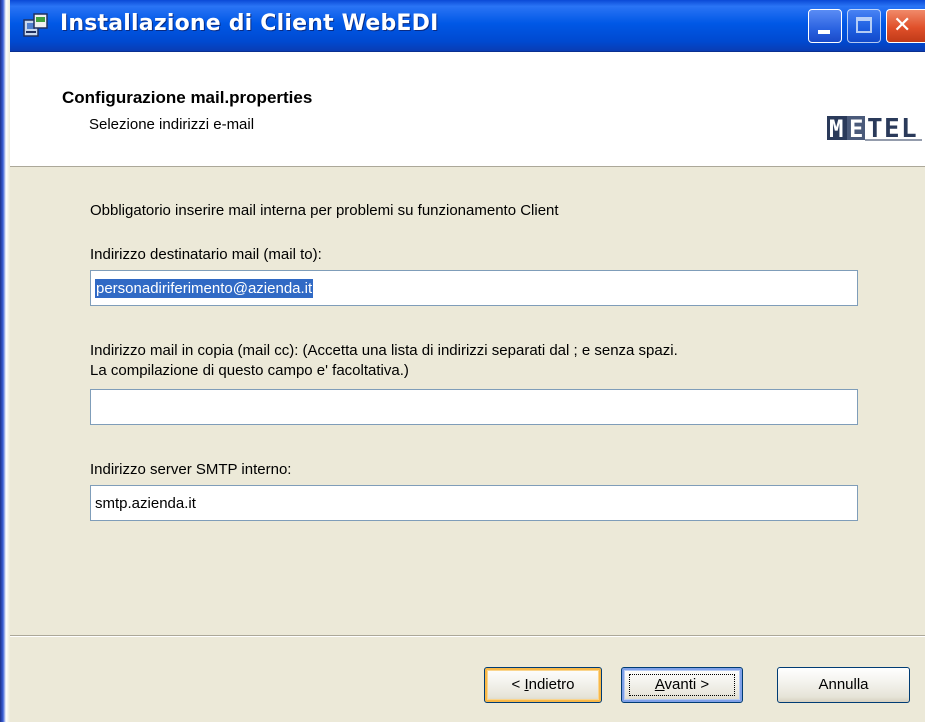 Image resolution: width=925 pixels, height=722 pixels. Describe the element at coordinates (204, 288) in the screenshot. I see `mail-to-value: personadiriferimento@azienda.it` at that location.